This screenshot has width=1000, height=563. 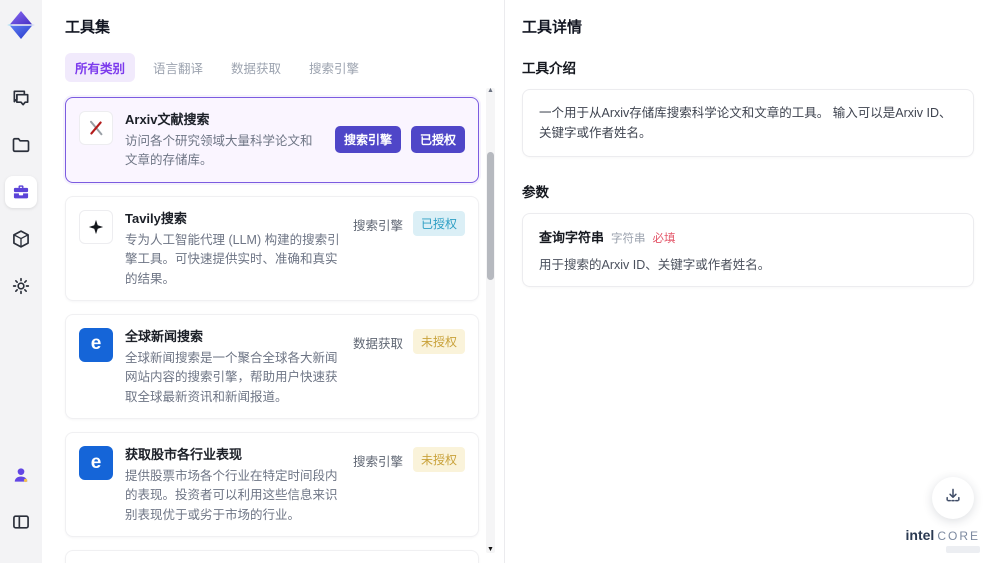 I want to click on briefcase-icon, so click(x=21, y=192).